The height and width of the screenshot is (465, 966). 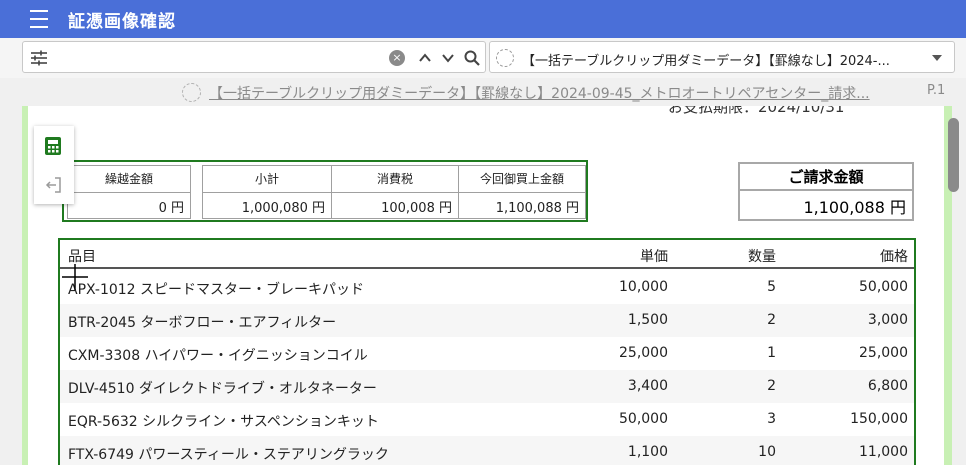 What do you see at coordinates (75, 277) in the screenshot?
I see `crosshair-cursor-icon` at bounding box center [75, 277].